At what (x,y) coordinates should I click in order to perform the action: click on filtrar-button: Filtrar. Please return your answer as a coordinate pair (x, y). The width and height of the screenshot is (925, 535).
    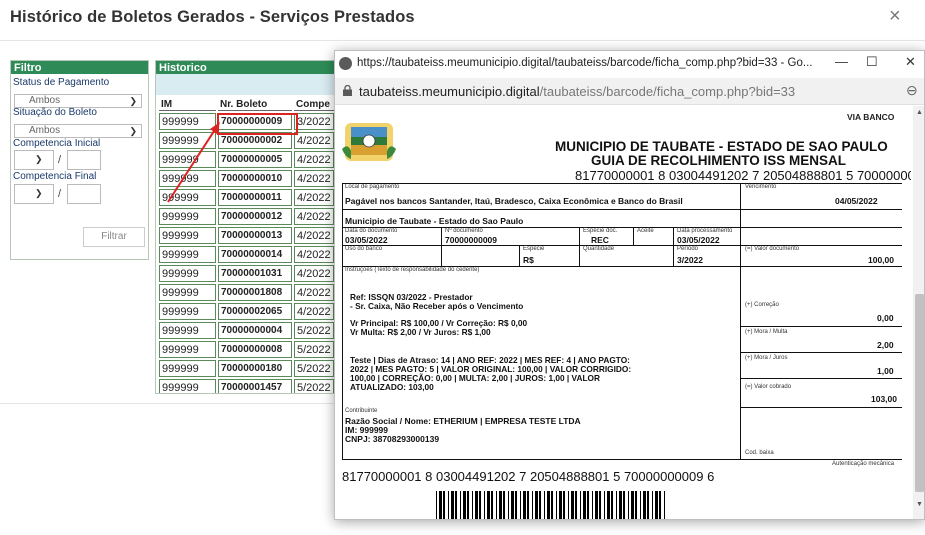
    Looking at the image, I should click on (114, 237).